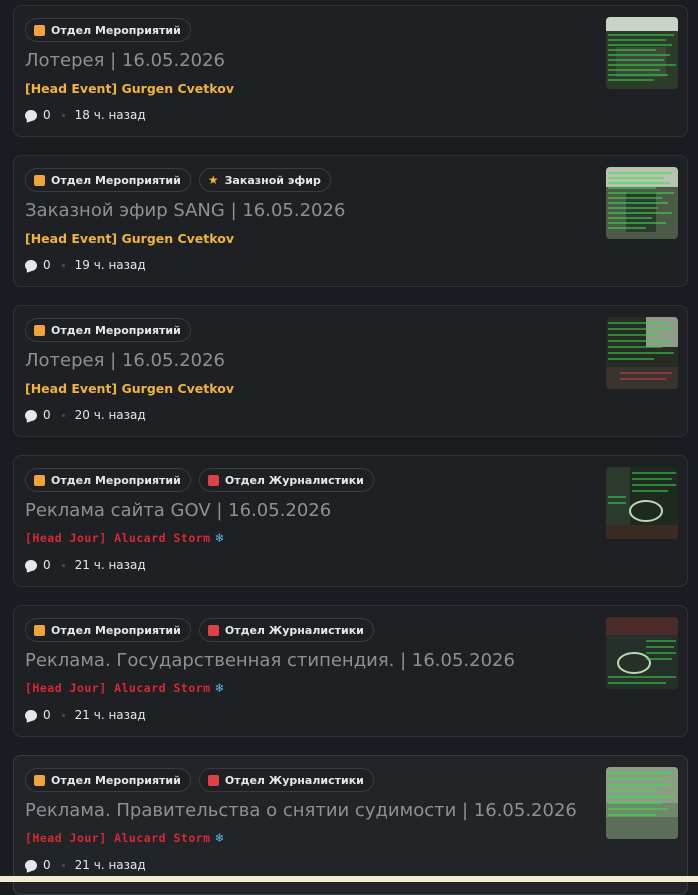 The height and width of the screenshot is (895, 698). Describe the element at coordinates (213, 180) in the screenshot. I see `star-icon: ★` at that location.